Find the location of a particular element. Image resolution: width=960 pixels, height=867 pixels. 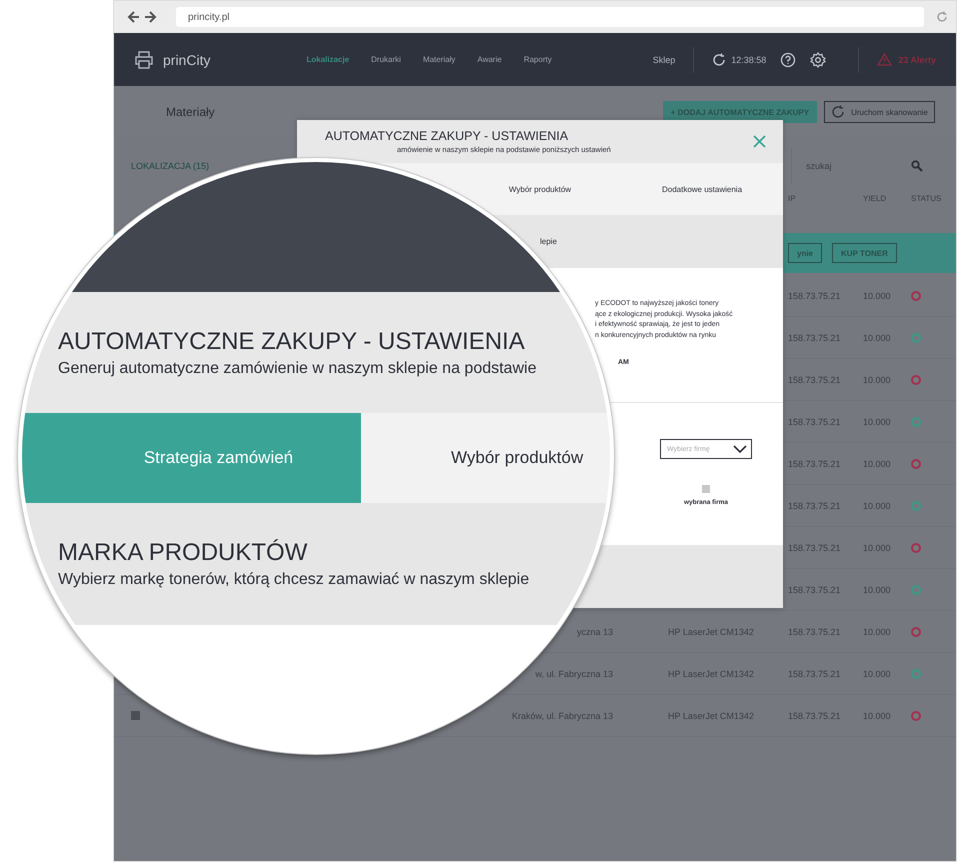

address-field: princity.pl is located at coordinates (550, 17).